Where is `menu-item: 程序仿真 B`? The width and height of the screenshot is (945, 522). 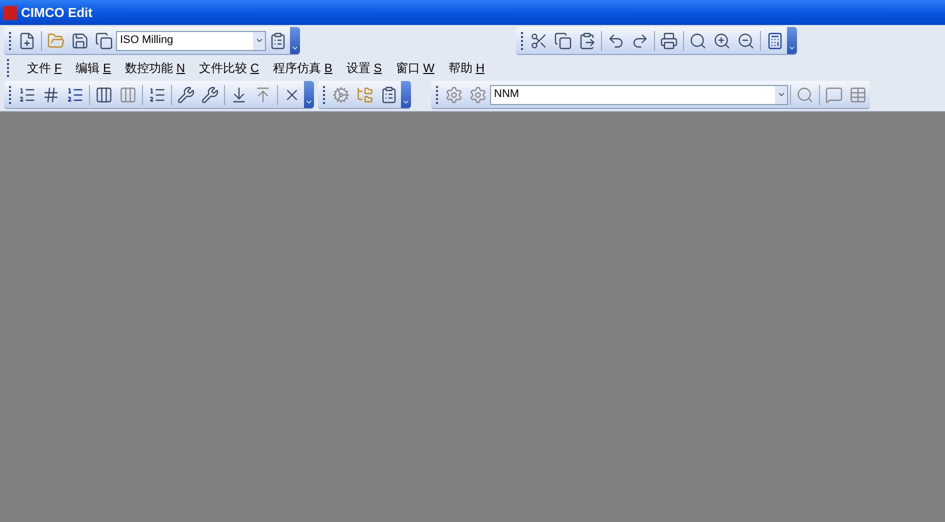
menu-item: 程序仿真 B is located at coordinates (302, 68).